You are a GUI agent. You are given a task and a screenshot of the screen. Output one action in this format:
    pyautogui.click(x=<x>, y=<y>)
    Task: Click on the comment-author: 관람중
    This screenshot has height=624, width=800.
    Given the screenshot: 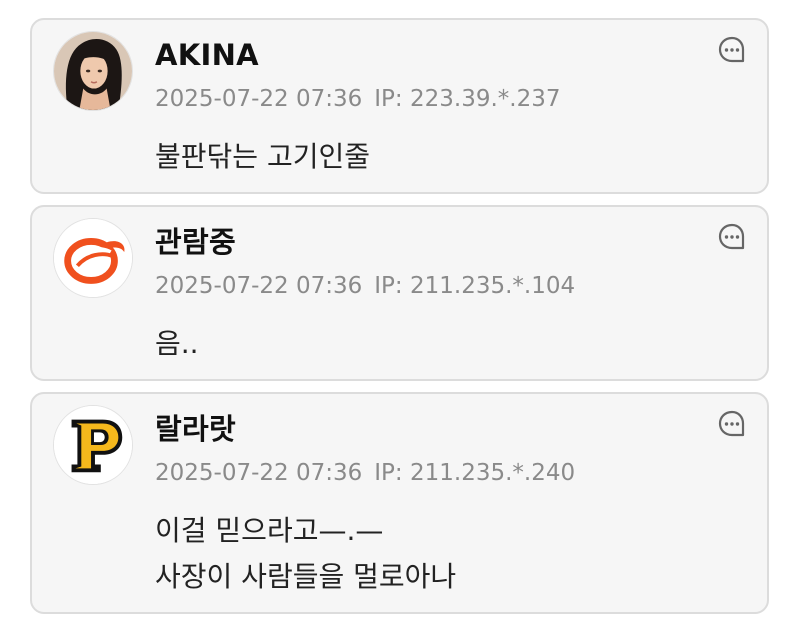 What is the action you would take?
    pyautogui.click(x=195, y=242)
    